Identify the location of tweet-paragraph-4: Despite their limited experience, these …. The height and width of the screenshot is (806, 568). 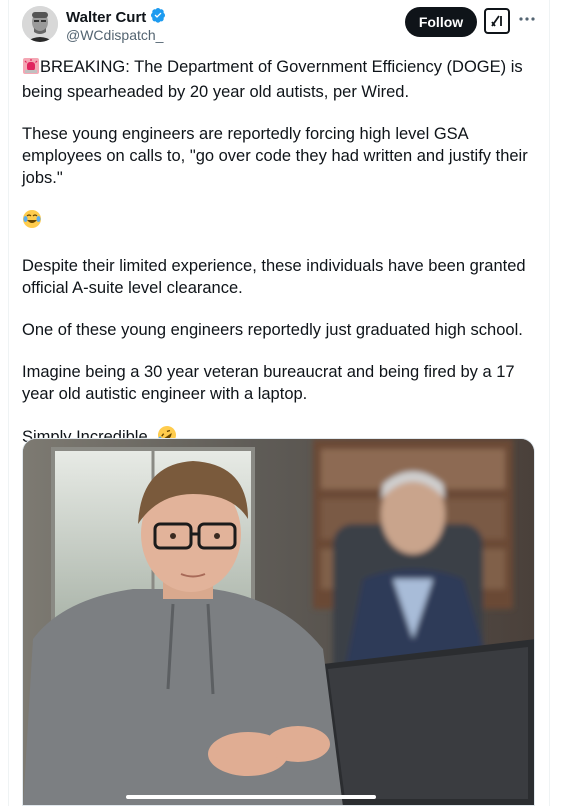
(274, 277).